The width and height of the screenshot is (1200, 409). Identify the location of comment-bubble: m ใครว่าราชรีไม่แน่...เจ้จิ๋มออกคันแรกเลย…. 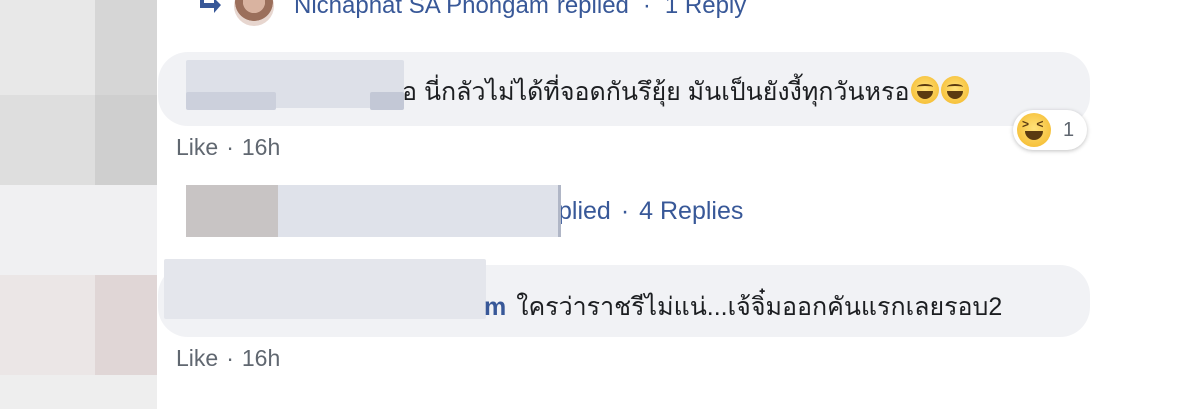
(624, 298).